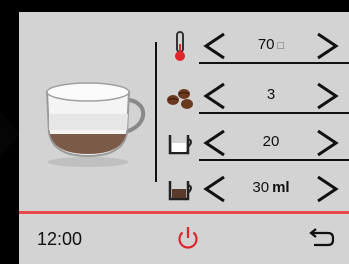 The height and width of the screenshot is (264, 349). Describe the element at coordinates (180, 46) in the screenshot. I see `thermometer-icon` at that location.